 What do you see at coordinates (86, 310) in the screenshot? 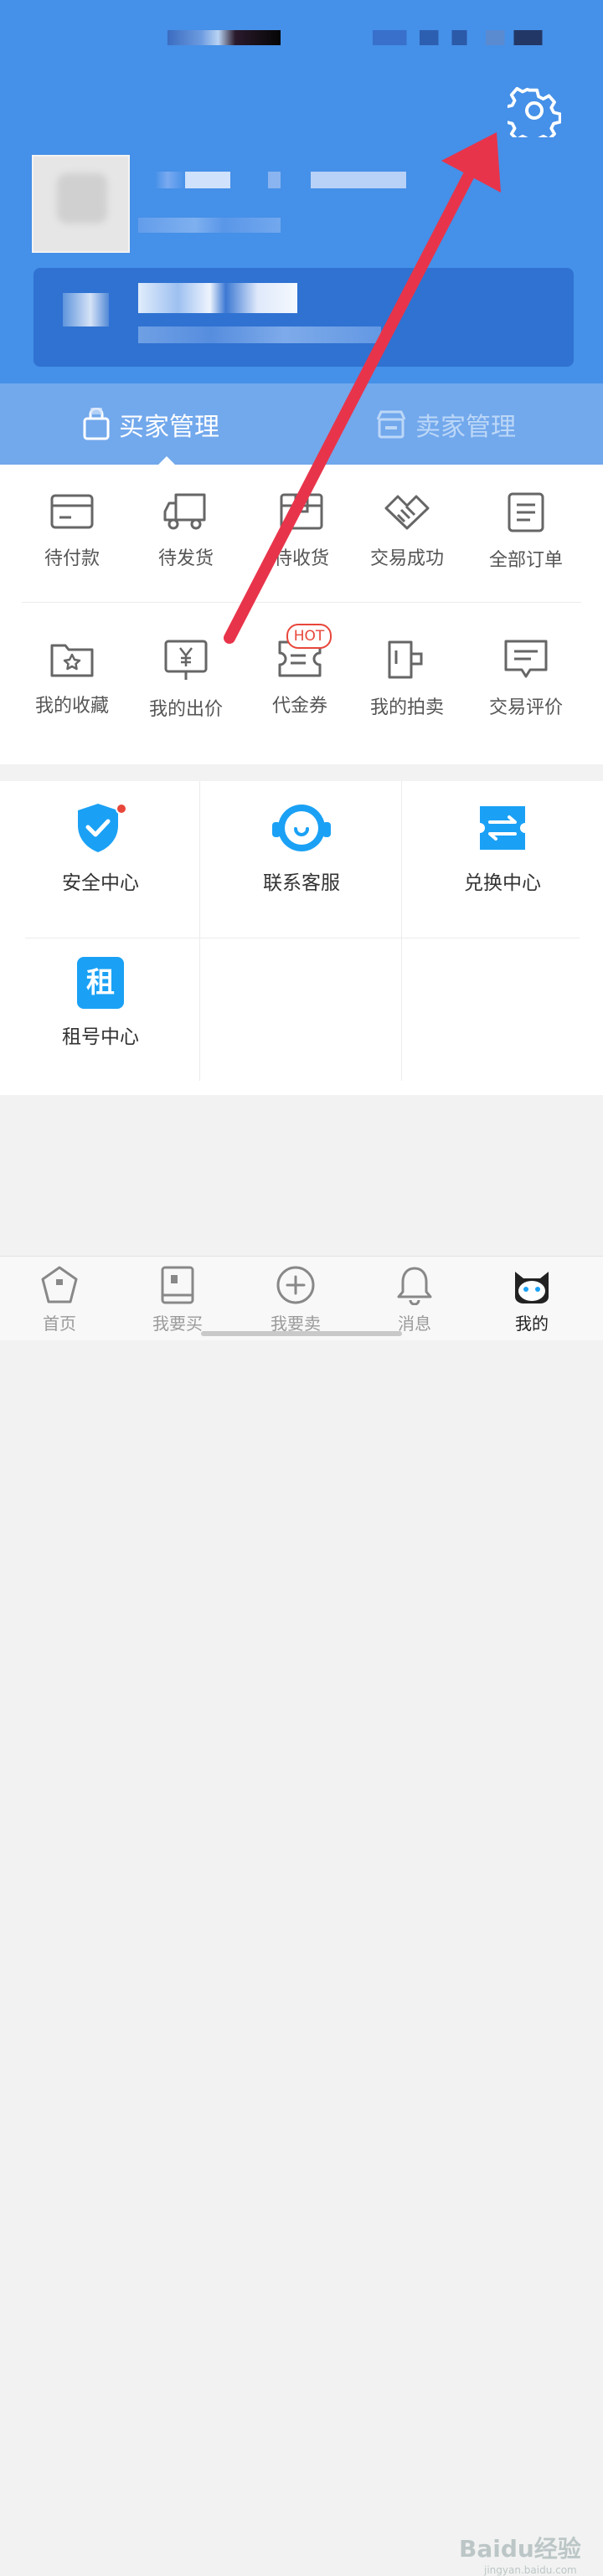
I see `card-icon-pixelated` at bounding box center [86, 310].